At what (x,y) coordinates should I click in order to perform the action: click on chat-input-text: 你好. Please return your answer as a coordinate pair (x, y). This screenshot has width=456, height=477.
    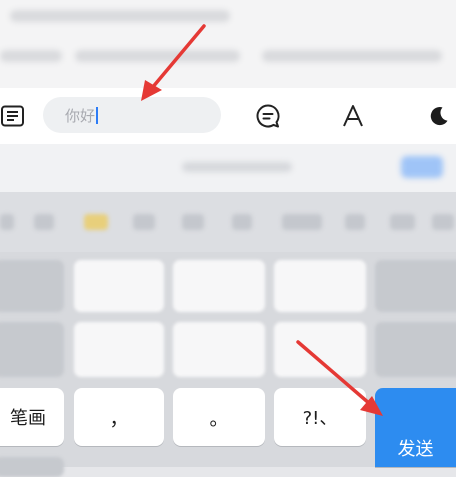
    Looking at the image, I should click on (80, 115).